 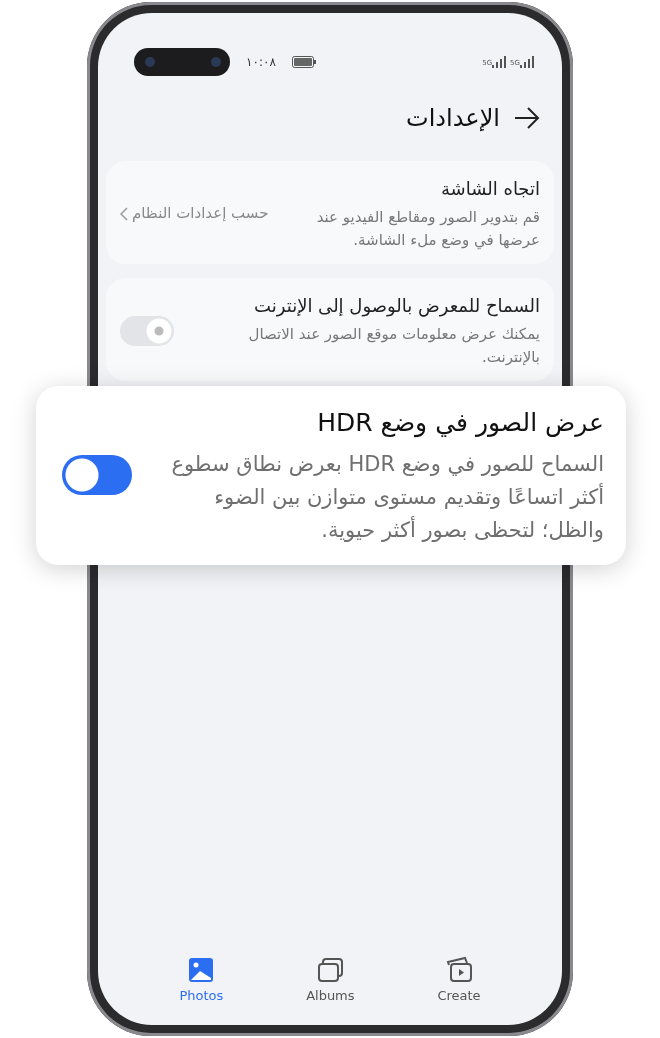 What do you see at coordinates (124, 213) in the screenshot?
I see `chevron-icon` at bounding box center [124, 213].